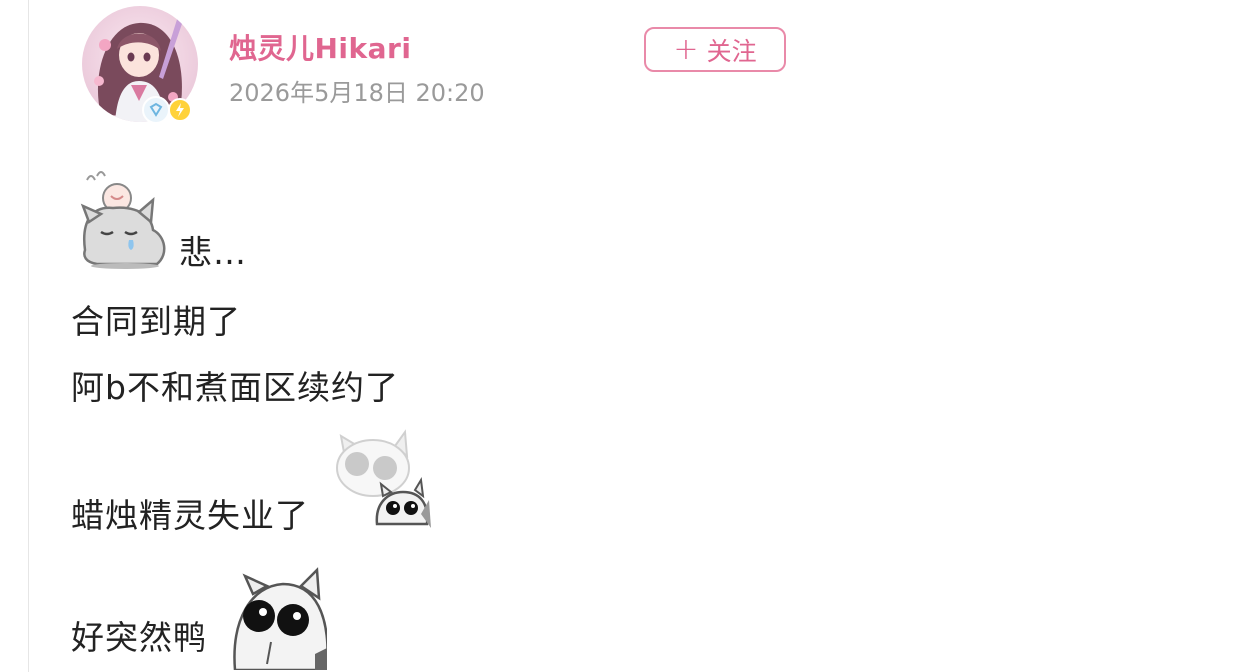 Image resolution: width=1260 pixels, height=672 pixels. Describe the element at coordinates (357, 93) in the screenshot. I see `post-timestamp: 2026年5月18日 20:20` at that location.